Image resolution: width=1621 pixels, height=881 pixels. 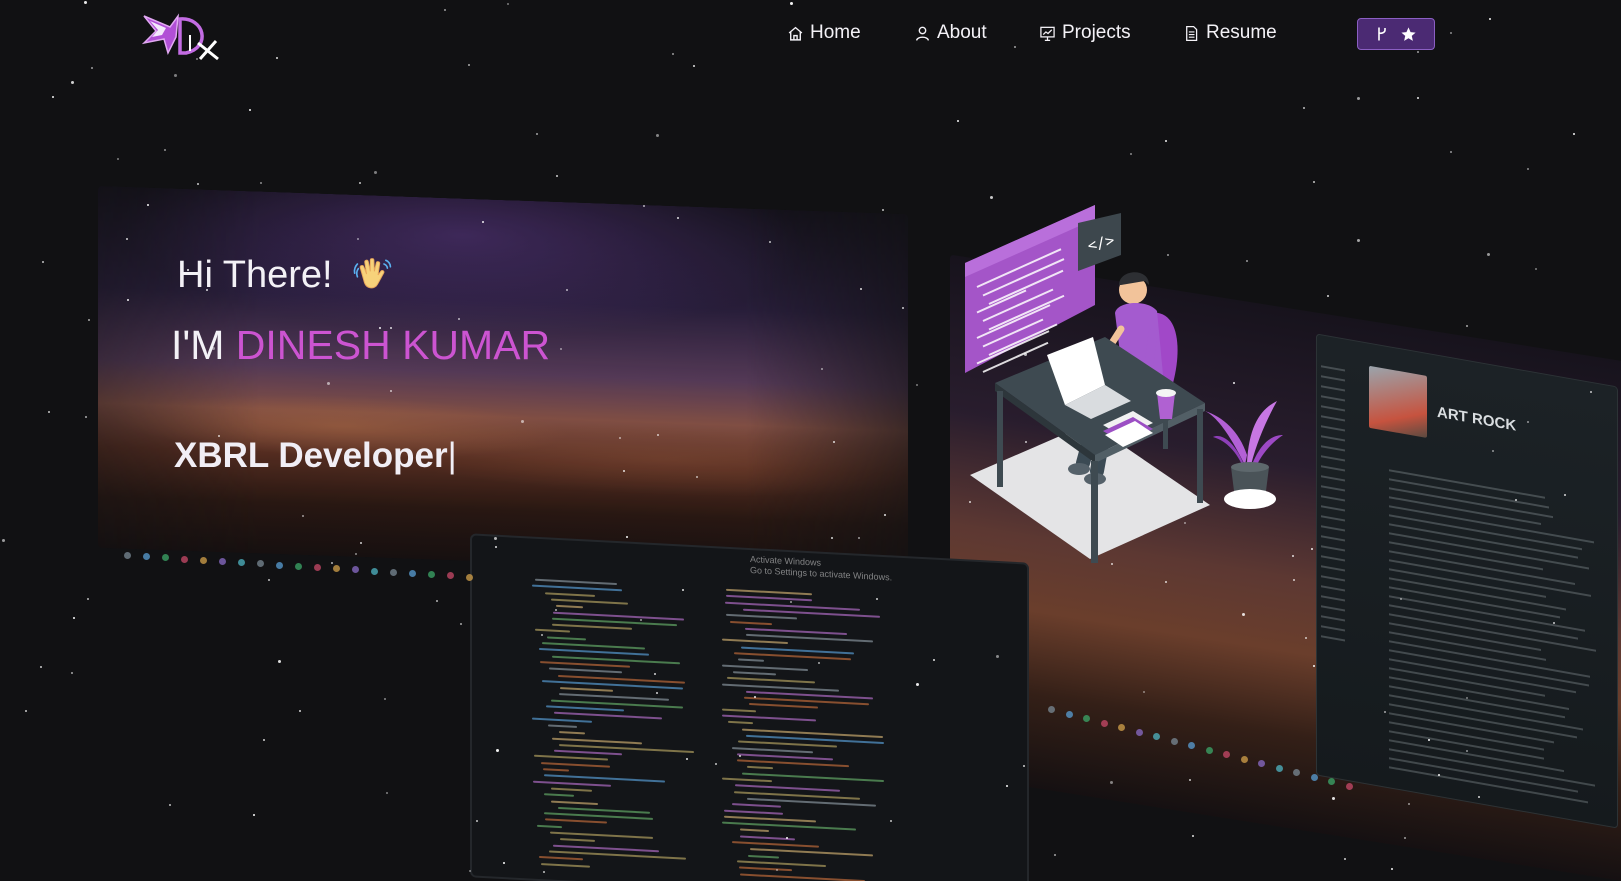 I want to click on nav-about-label: About, so click(x=962, y=32).